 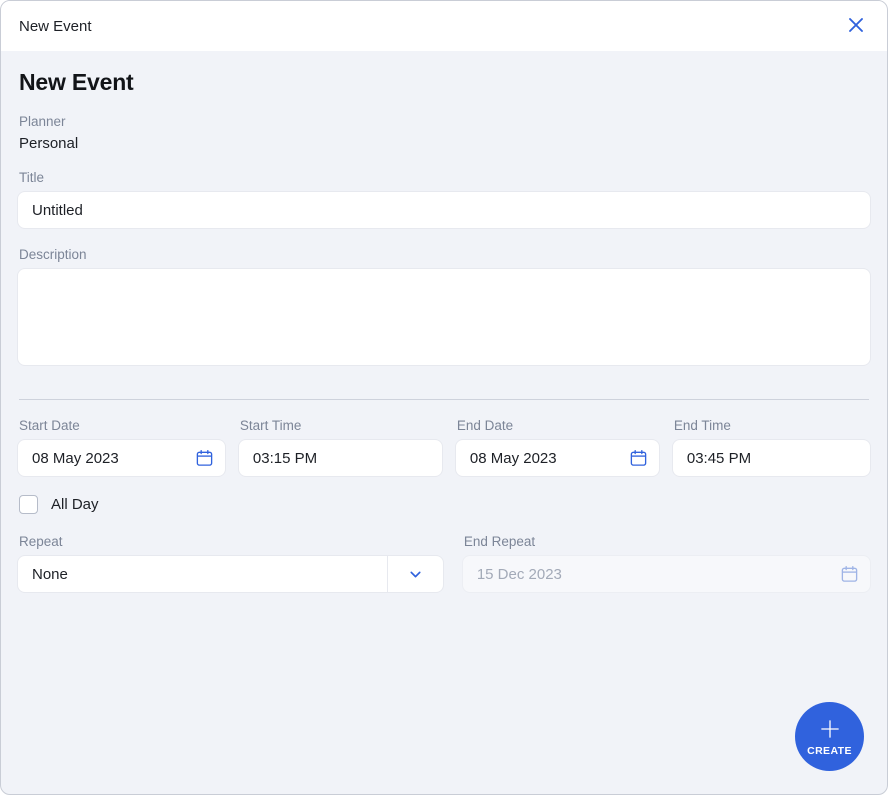 I want to click on repeat-label: Repeat, so click(x=41, y=541).